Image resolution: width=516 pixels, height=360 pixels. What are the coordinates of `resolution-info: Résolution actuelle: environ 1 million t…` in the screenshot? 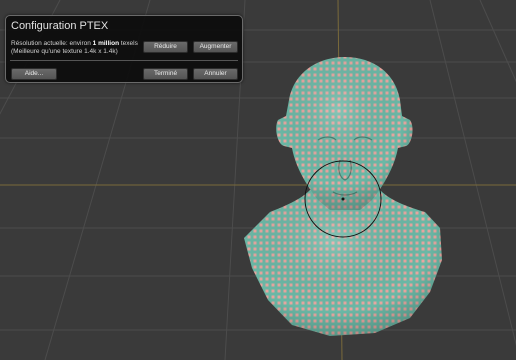 It's located at (78, 48).